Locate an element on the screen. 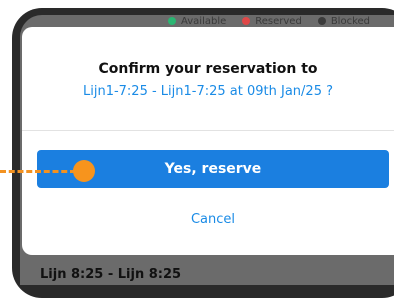  background-slot-label: Lijn 8:25 - Lijn 8:25 is located at coordinates (111, 274).